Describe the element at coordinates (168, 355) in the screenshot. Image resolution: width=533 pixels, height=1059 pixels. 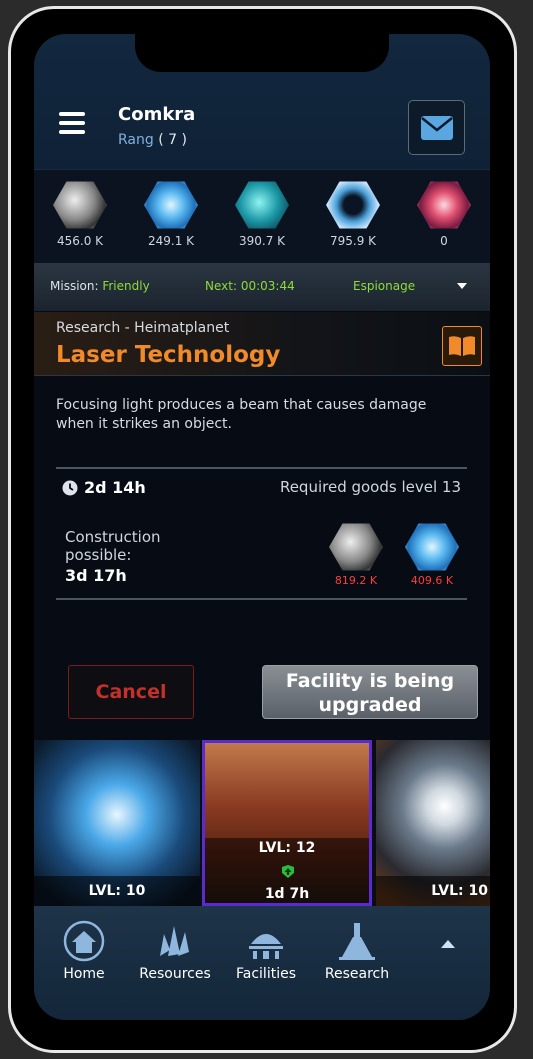
I see `research-title: Laser Technology` at that location.